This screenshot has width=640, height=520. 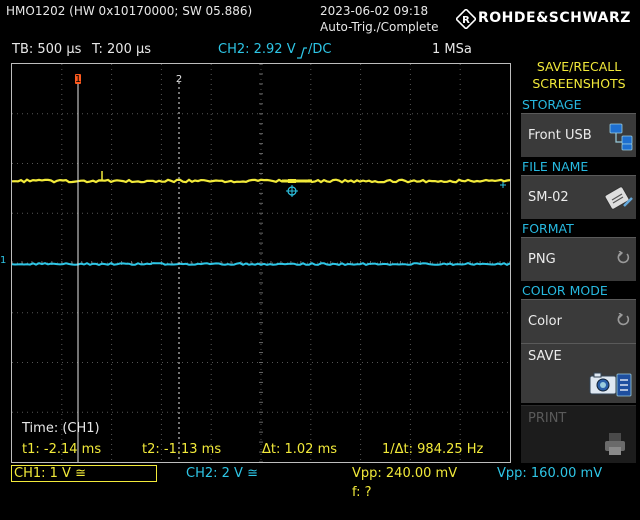 I want to click on cursor-t2-value: t2: -1.13 ms, so click(x=181, y=449).